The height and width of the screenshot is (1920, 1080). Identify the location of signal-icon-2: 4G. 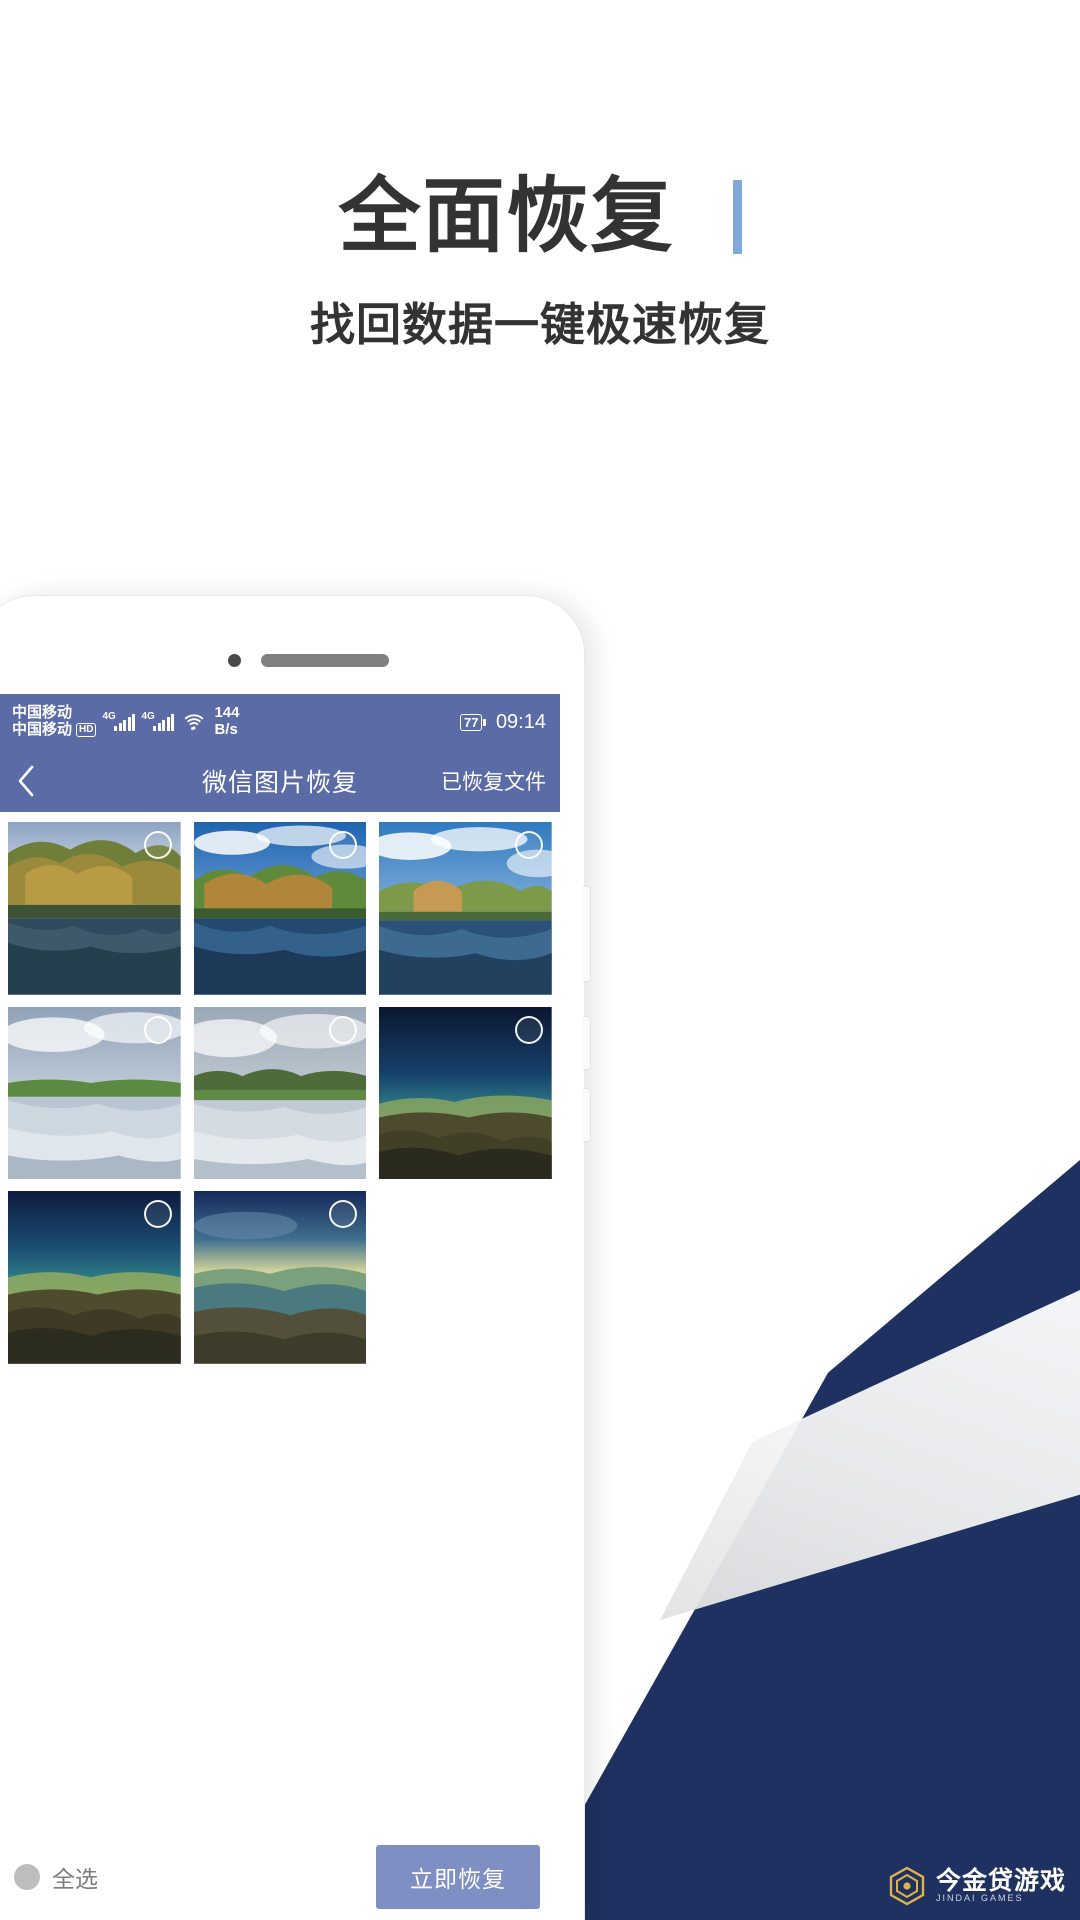
(158, 720).